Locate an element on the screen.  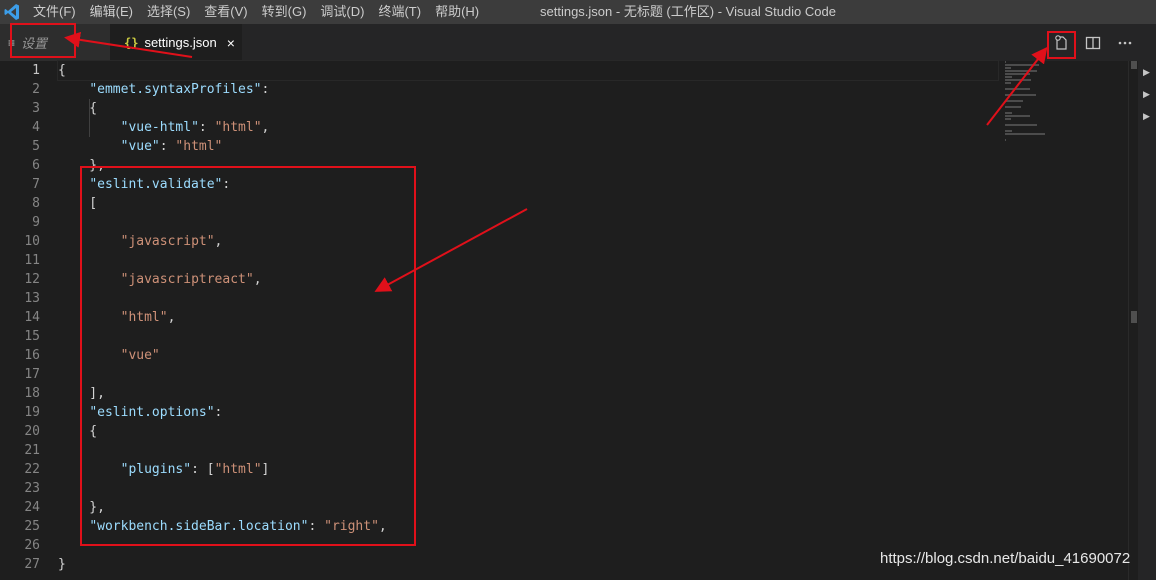
line-number: 3 is located at coordinates (36, 108).